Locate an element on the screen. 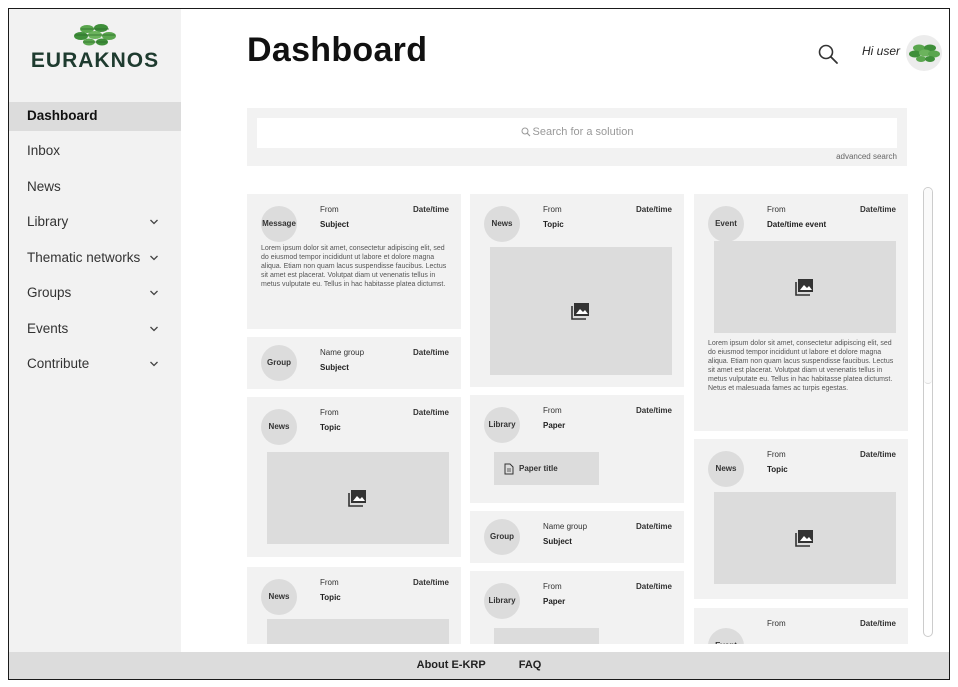 The height and width of the screenshot is (687, 958). library-card: Library From Paper Date/time Paper title is located at coordinates (577, 449).